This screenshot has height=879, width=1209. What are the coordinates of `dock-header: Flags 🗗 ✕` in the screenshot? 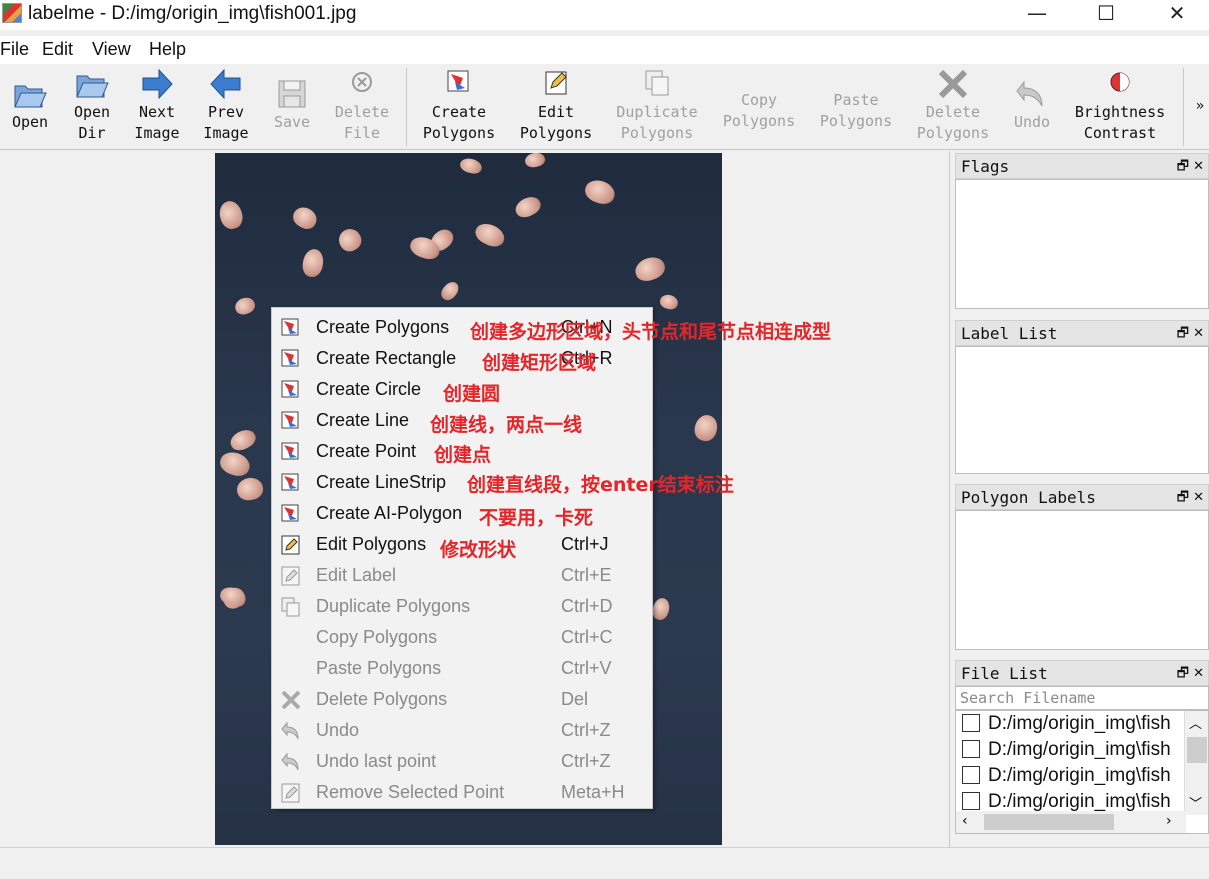 It's located at (1082, 166).